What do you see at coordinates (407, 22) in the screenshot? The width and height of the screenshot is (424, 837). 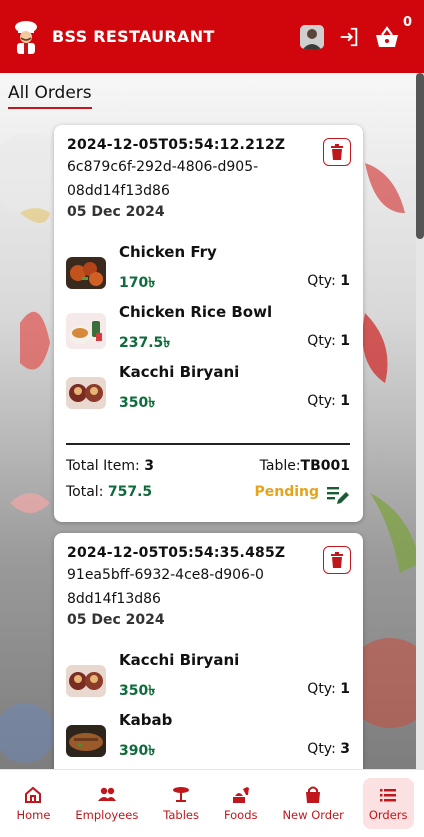 I see `cart-count-badge: 0` at bounding box center [407, 22].